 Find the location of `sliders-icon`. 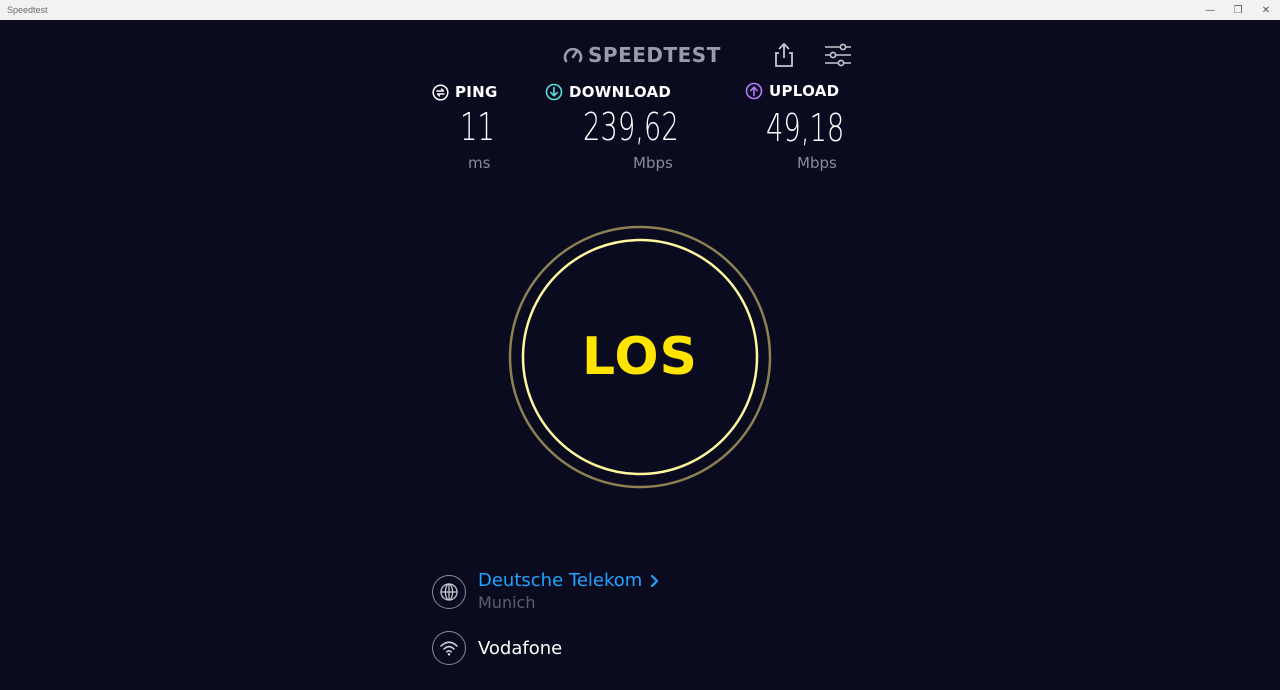

sliders-icon is located at coordinates (838, 55).